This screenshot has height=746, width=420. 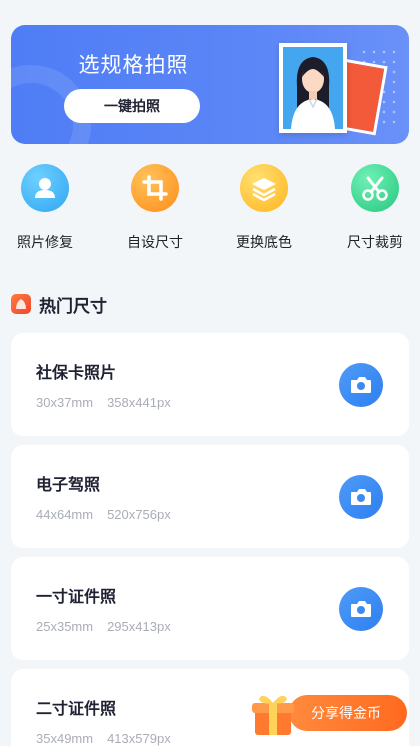 What do you see at coordinates (375, 242) in the screenshot?
I see `tool-label: 尺寸裁剪` at bounding box center [375, 242].